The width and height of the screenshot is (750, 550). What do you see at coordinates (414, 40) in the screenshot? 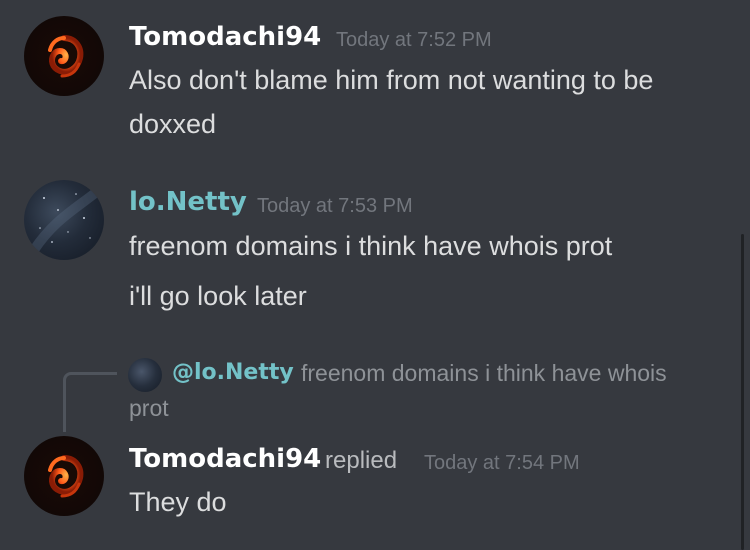
I see `message-timestamp: Today at 7:52 PM` at bounding box center [414, 40].